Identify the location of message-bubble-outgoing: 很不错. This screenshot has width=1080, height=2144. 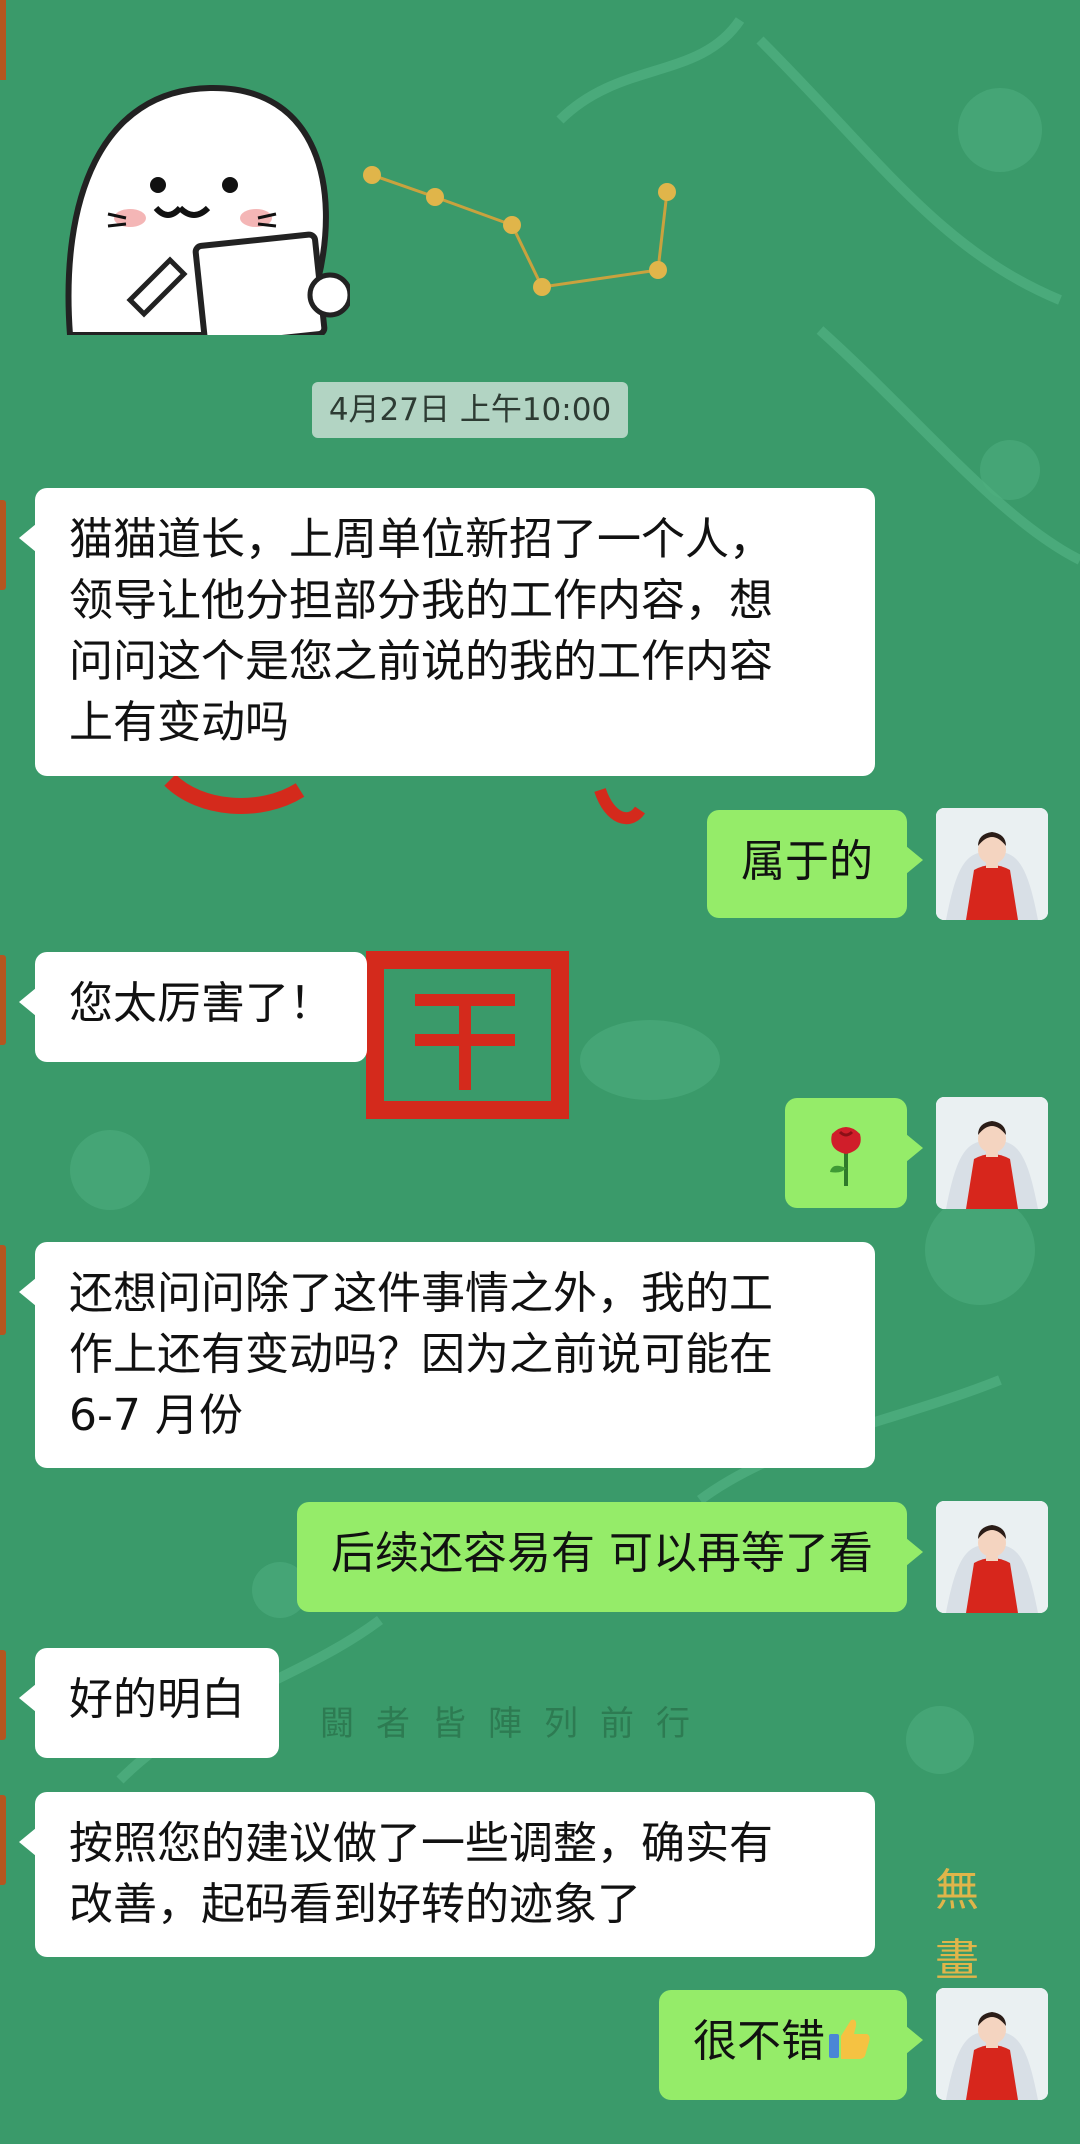
(791, 2045).